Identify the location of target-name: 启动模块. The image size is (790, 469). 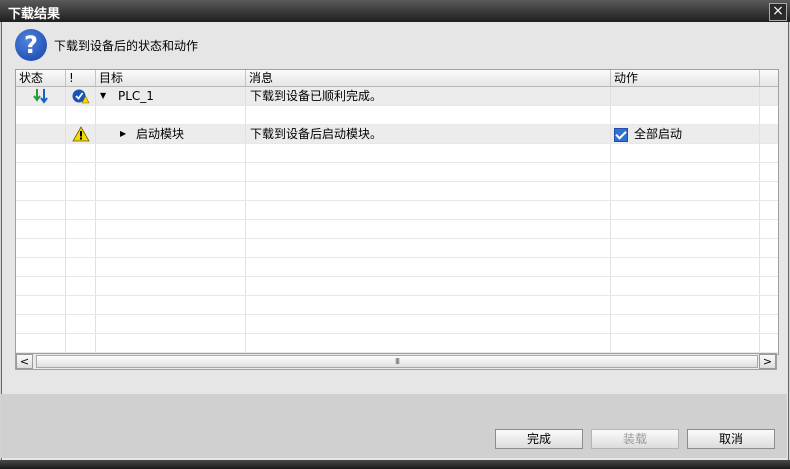
(160, 134).